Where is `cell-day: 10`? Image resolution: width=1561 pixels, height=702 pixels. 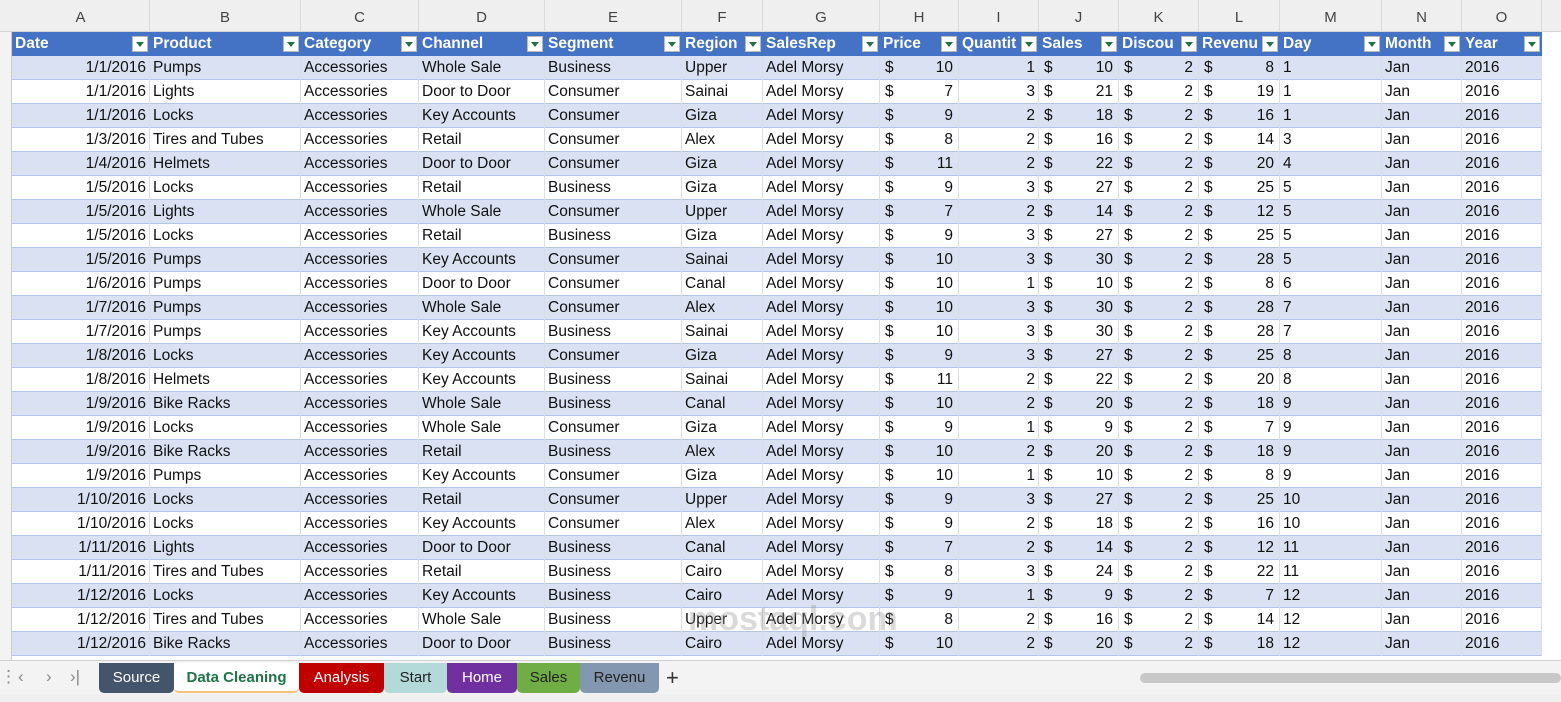
cell-day: 10 is located at coordinates (1331, 524).